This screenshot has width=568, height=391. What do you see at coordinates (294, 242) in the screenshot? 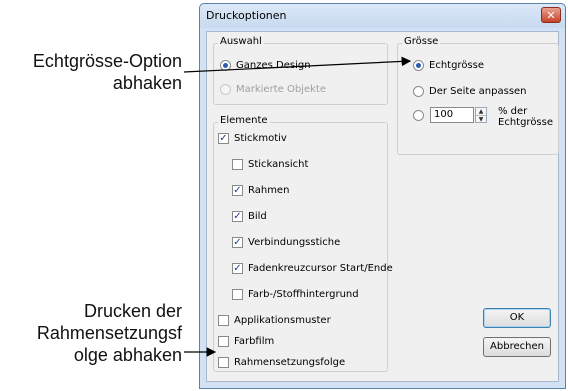
I see `checkbox-label: Verbindungsstiche` at bounding box center [294, 242].